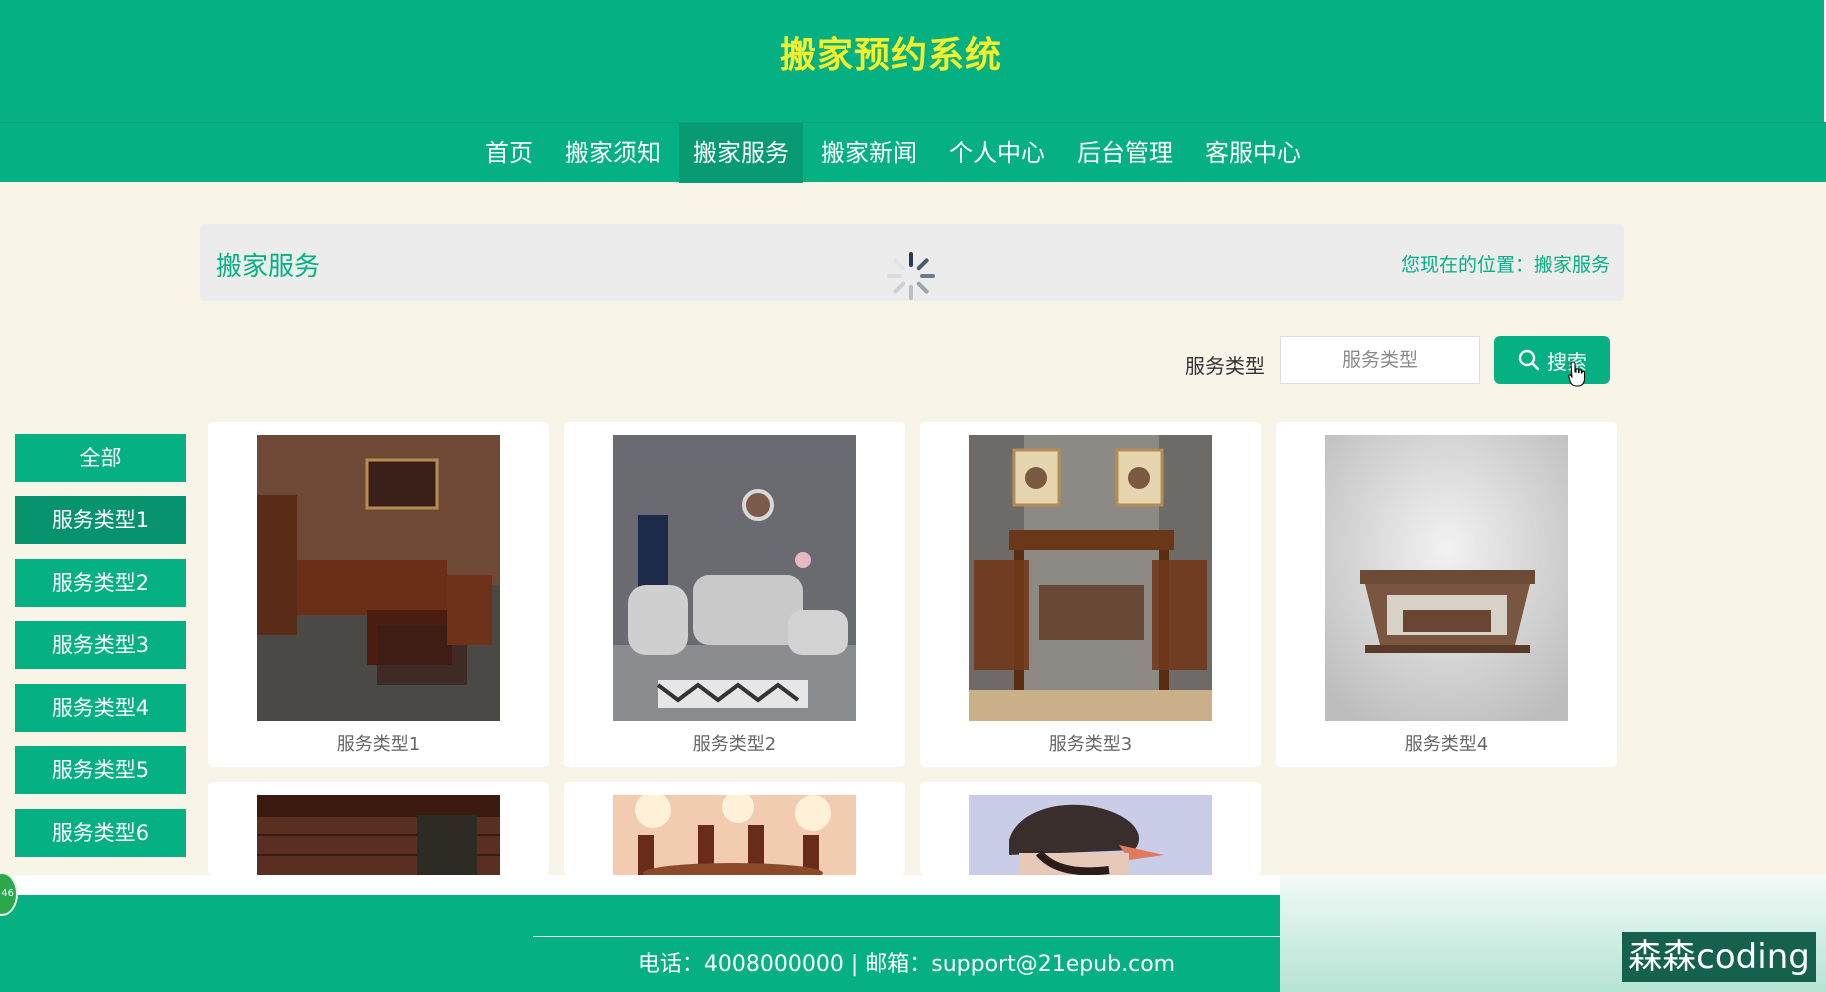 The image size is (1826, 992). Describe the element at coordinates (1529, 360) in the screenshot. I see `search-icon` at that location.